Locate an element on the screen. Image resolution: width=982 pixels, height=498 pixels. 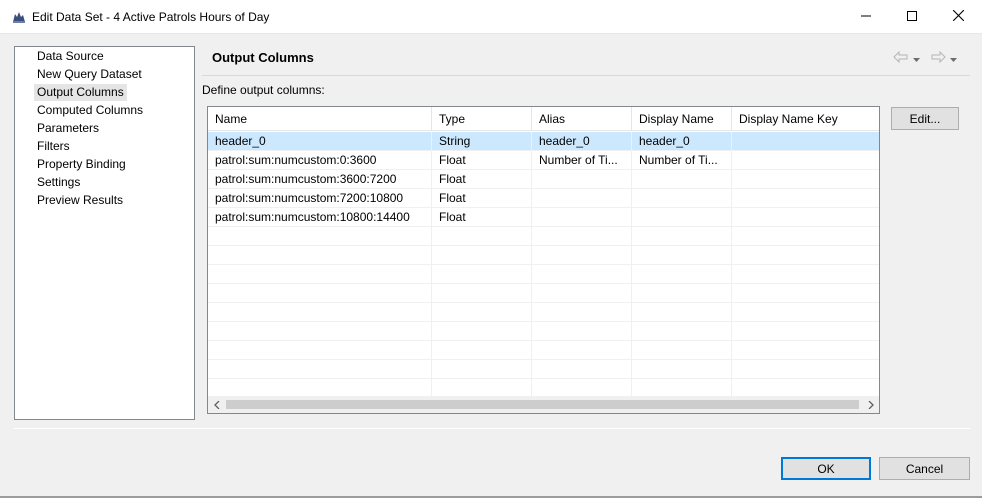
nav-item-output-columns: Output Columns is located at coordinates (80, 92).